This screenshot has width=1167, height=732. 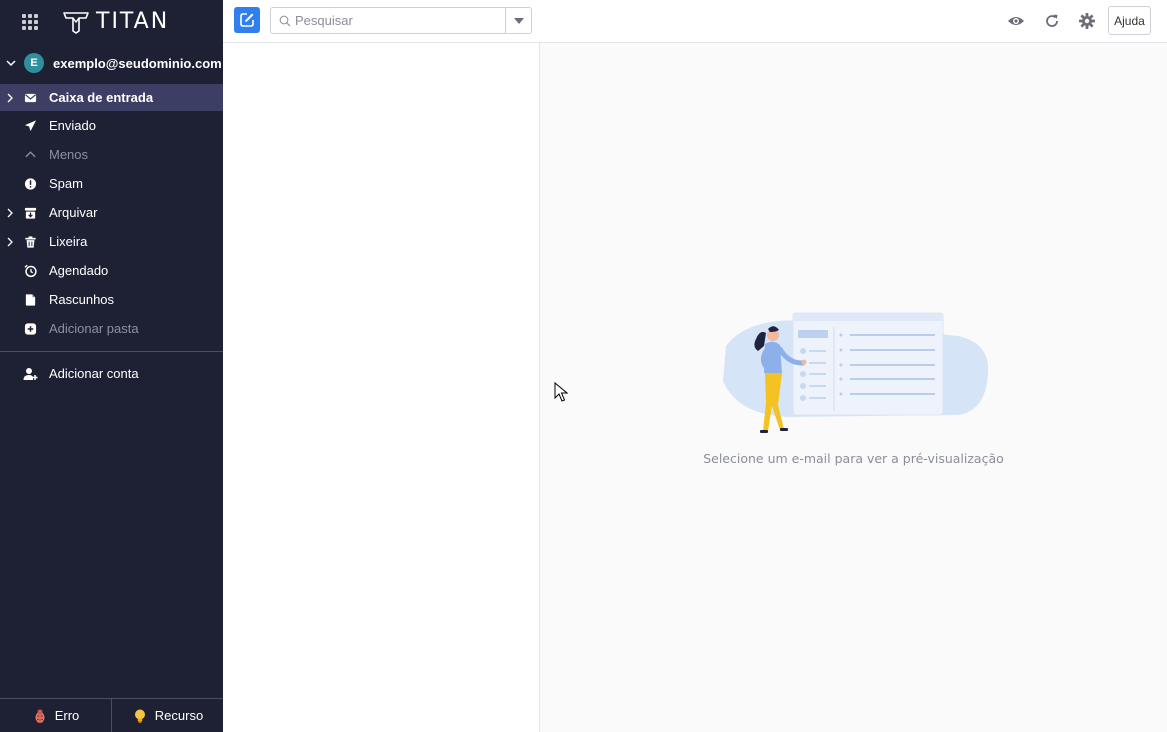 I want to click on folder-archive: Arquivar, so click(x=111, y=212).